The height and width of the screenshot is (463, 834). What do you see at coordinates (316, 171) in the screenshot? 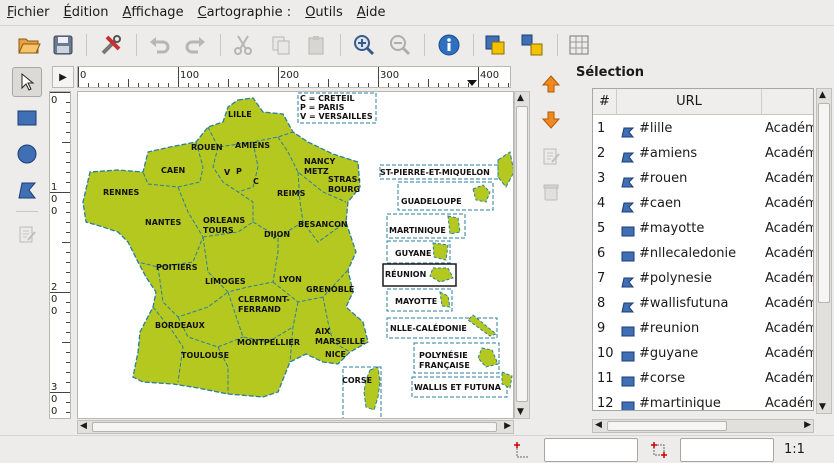
I see `region-label: METZ` at bounding box center [316, 171].